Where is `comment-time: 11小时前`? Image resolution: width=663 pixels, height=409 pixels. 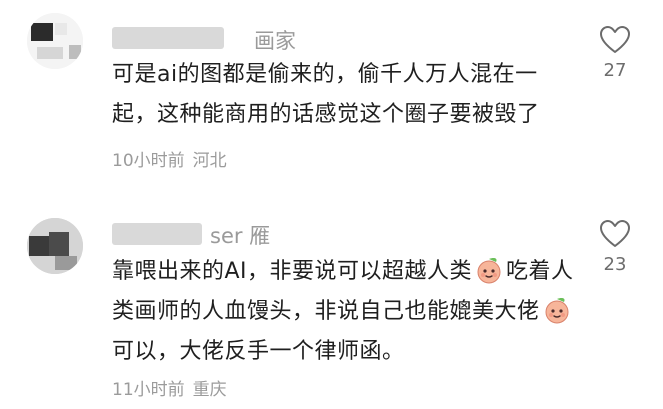 comment-time: 11小时前 is located at coordinates (148, 390).